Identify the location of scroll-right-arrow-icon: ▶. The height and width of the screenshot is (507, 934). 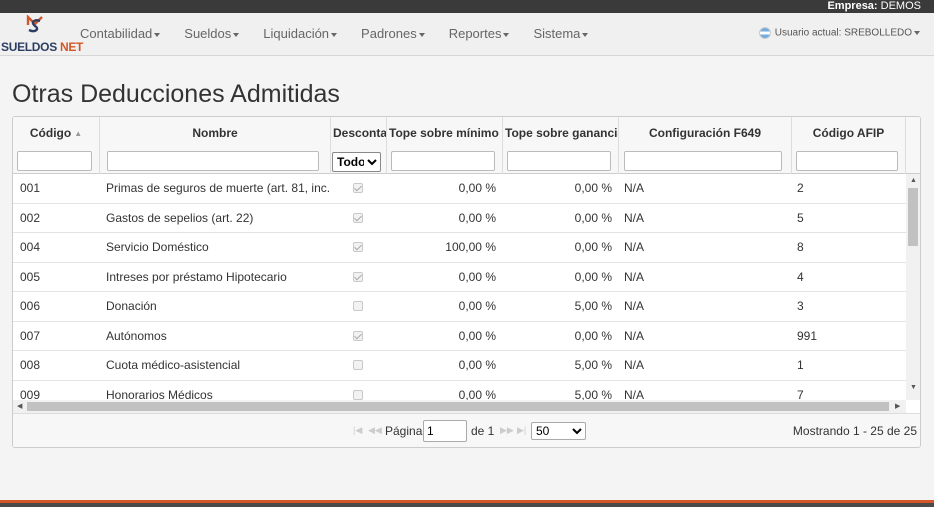
(897, 407).